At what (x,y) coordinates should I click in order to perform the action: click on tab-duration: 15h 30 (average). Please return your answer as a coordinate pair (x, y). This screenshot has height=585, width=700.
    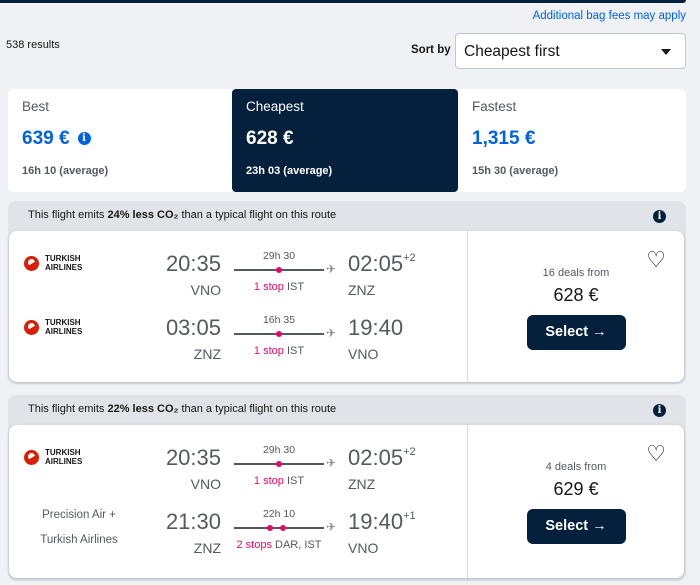
    Looking at the image, I should click on (515, 171).